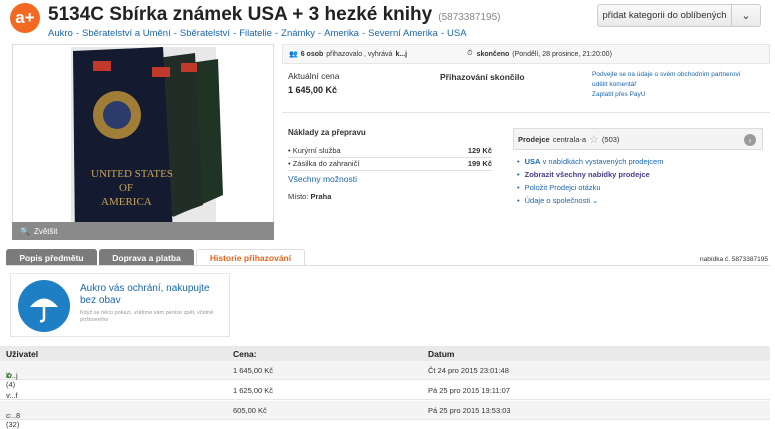 The height and width of the screenshot is (429, 775). I want to click on add-favorite-category-button: přidat kategorii do oblíbených, so click(664, 15).